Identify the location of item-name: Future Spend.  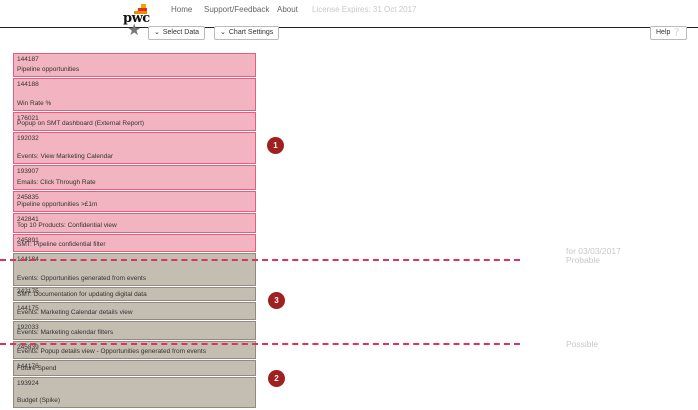
(37, 368).